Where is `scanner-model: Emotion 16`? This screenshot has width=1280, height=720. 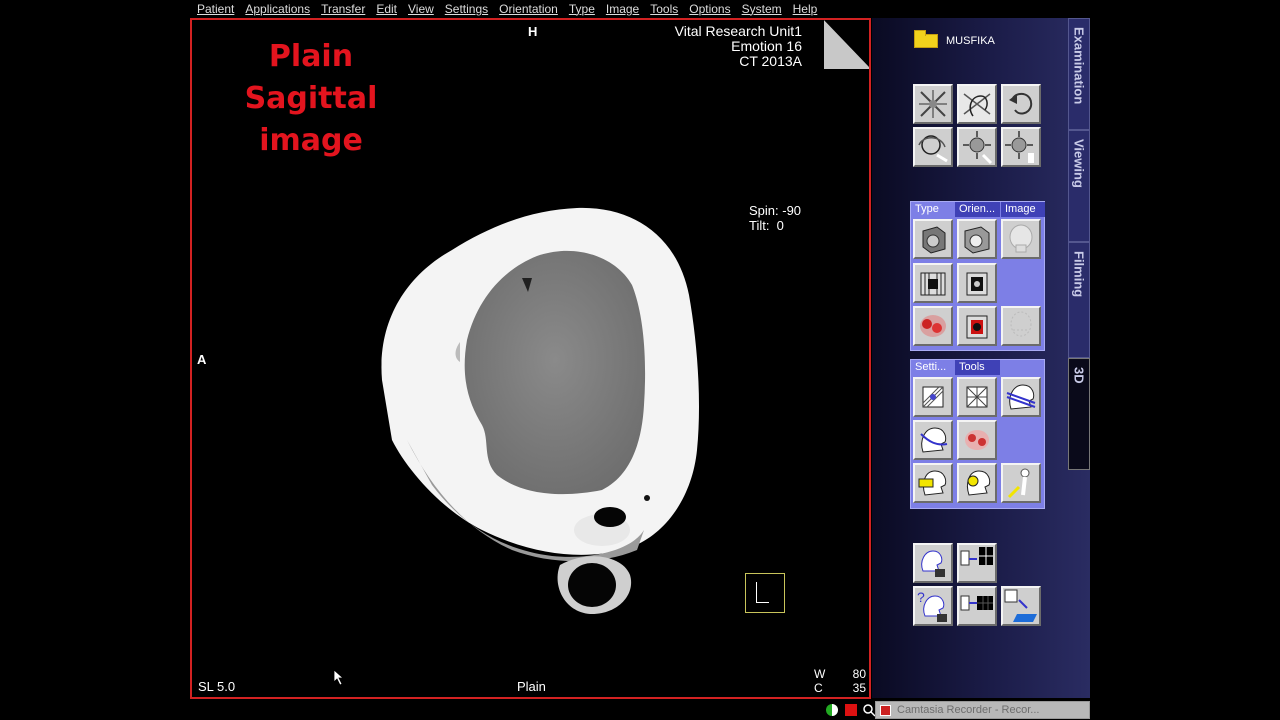
scanner-model: Emotion 16 is located at coordinates (766, 46).